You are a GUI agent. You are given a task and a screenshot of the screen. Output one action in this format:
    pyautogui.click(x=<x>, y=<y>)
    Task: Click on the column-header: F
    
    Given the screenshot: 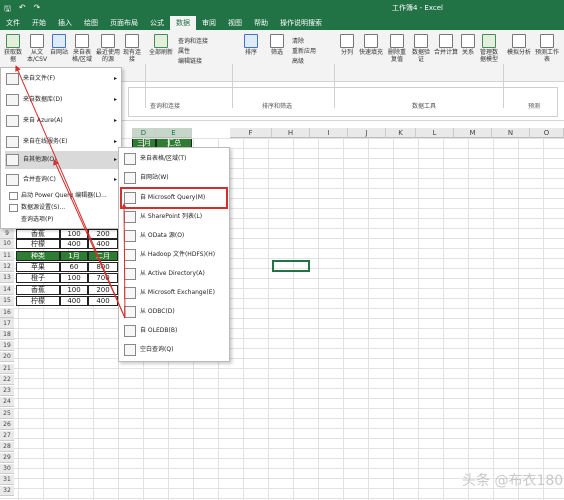 What is the action you would take?
    pyautogui.click(x=251, y=133)
    